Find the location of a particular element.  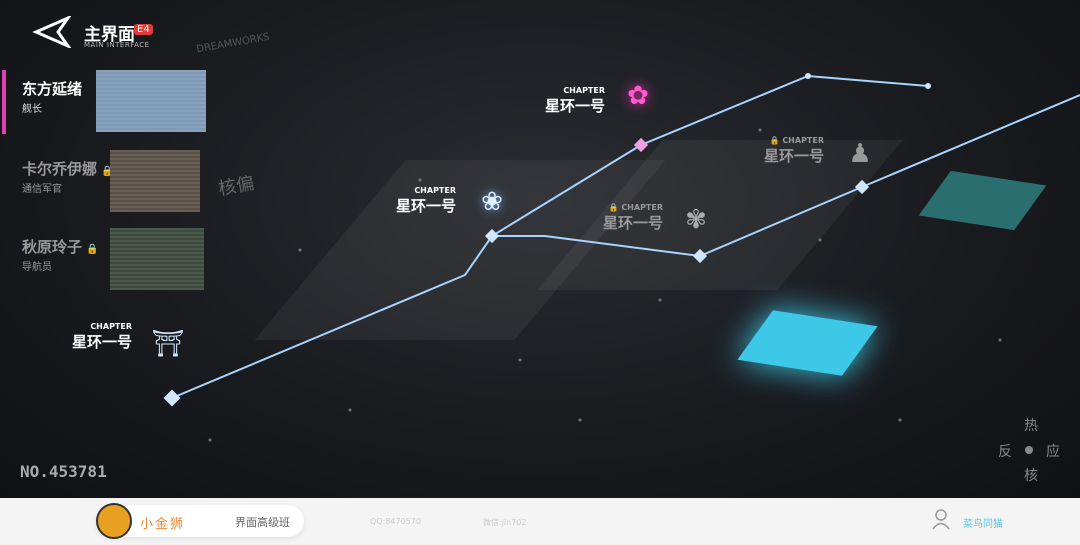

page-subtitle: MAIN INTERFACE is located at coordinates (117, 45).